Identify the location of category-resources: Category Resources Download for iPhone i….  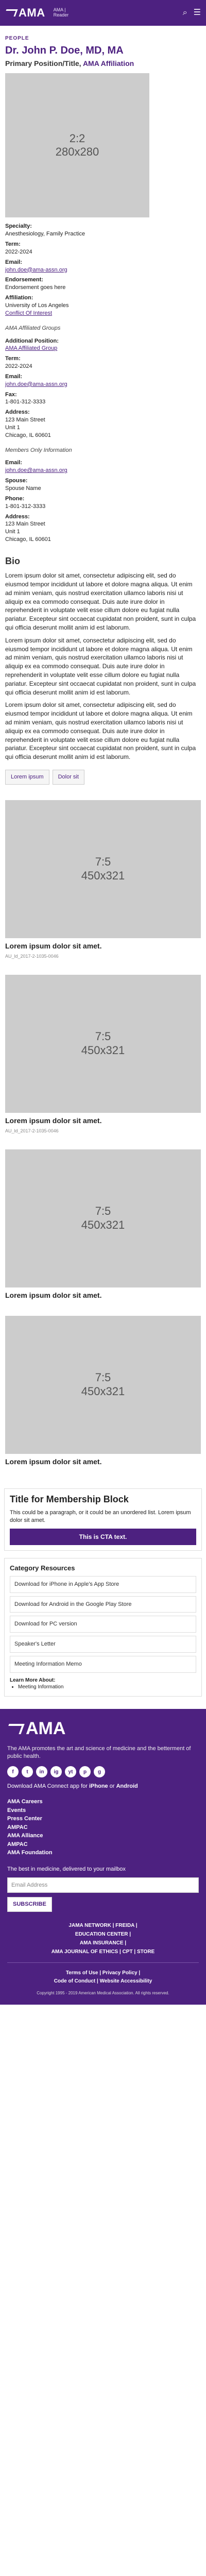
(103, 1627).